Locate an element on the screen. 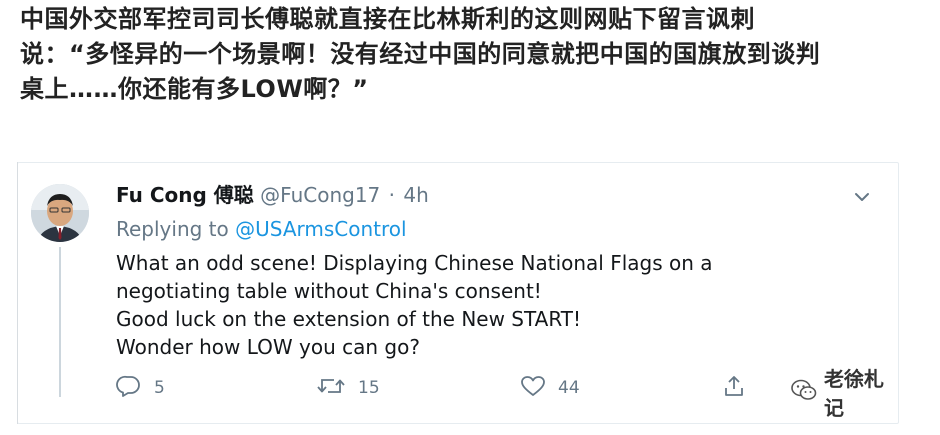 This screenshot has width=940, height=435. caption-line-1: 中国外交部军控司司长傅聪就直接在比林斯利的这则网贴下留言讽刺 is located at coordinates (387, 19).